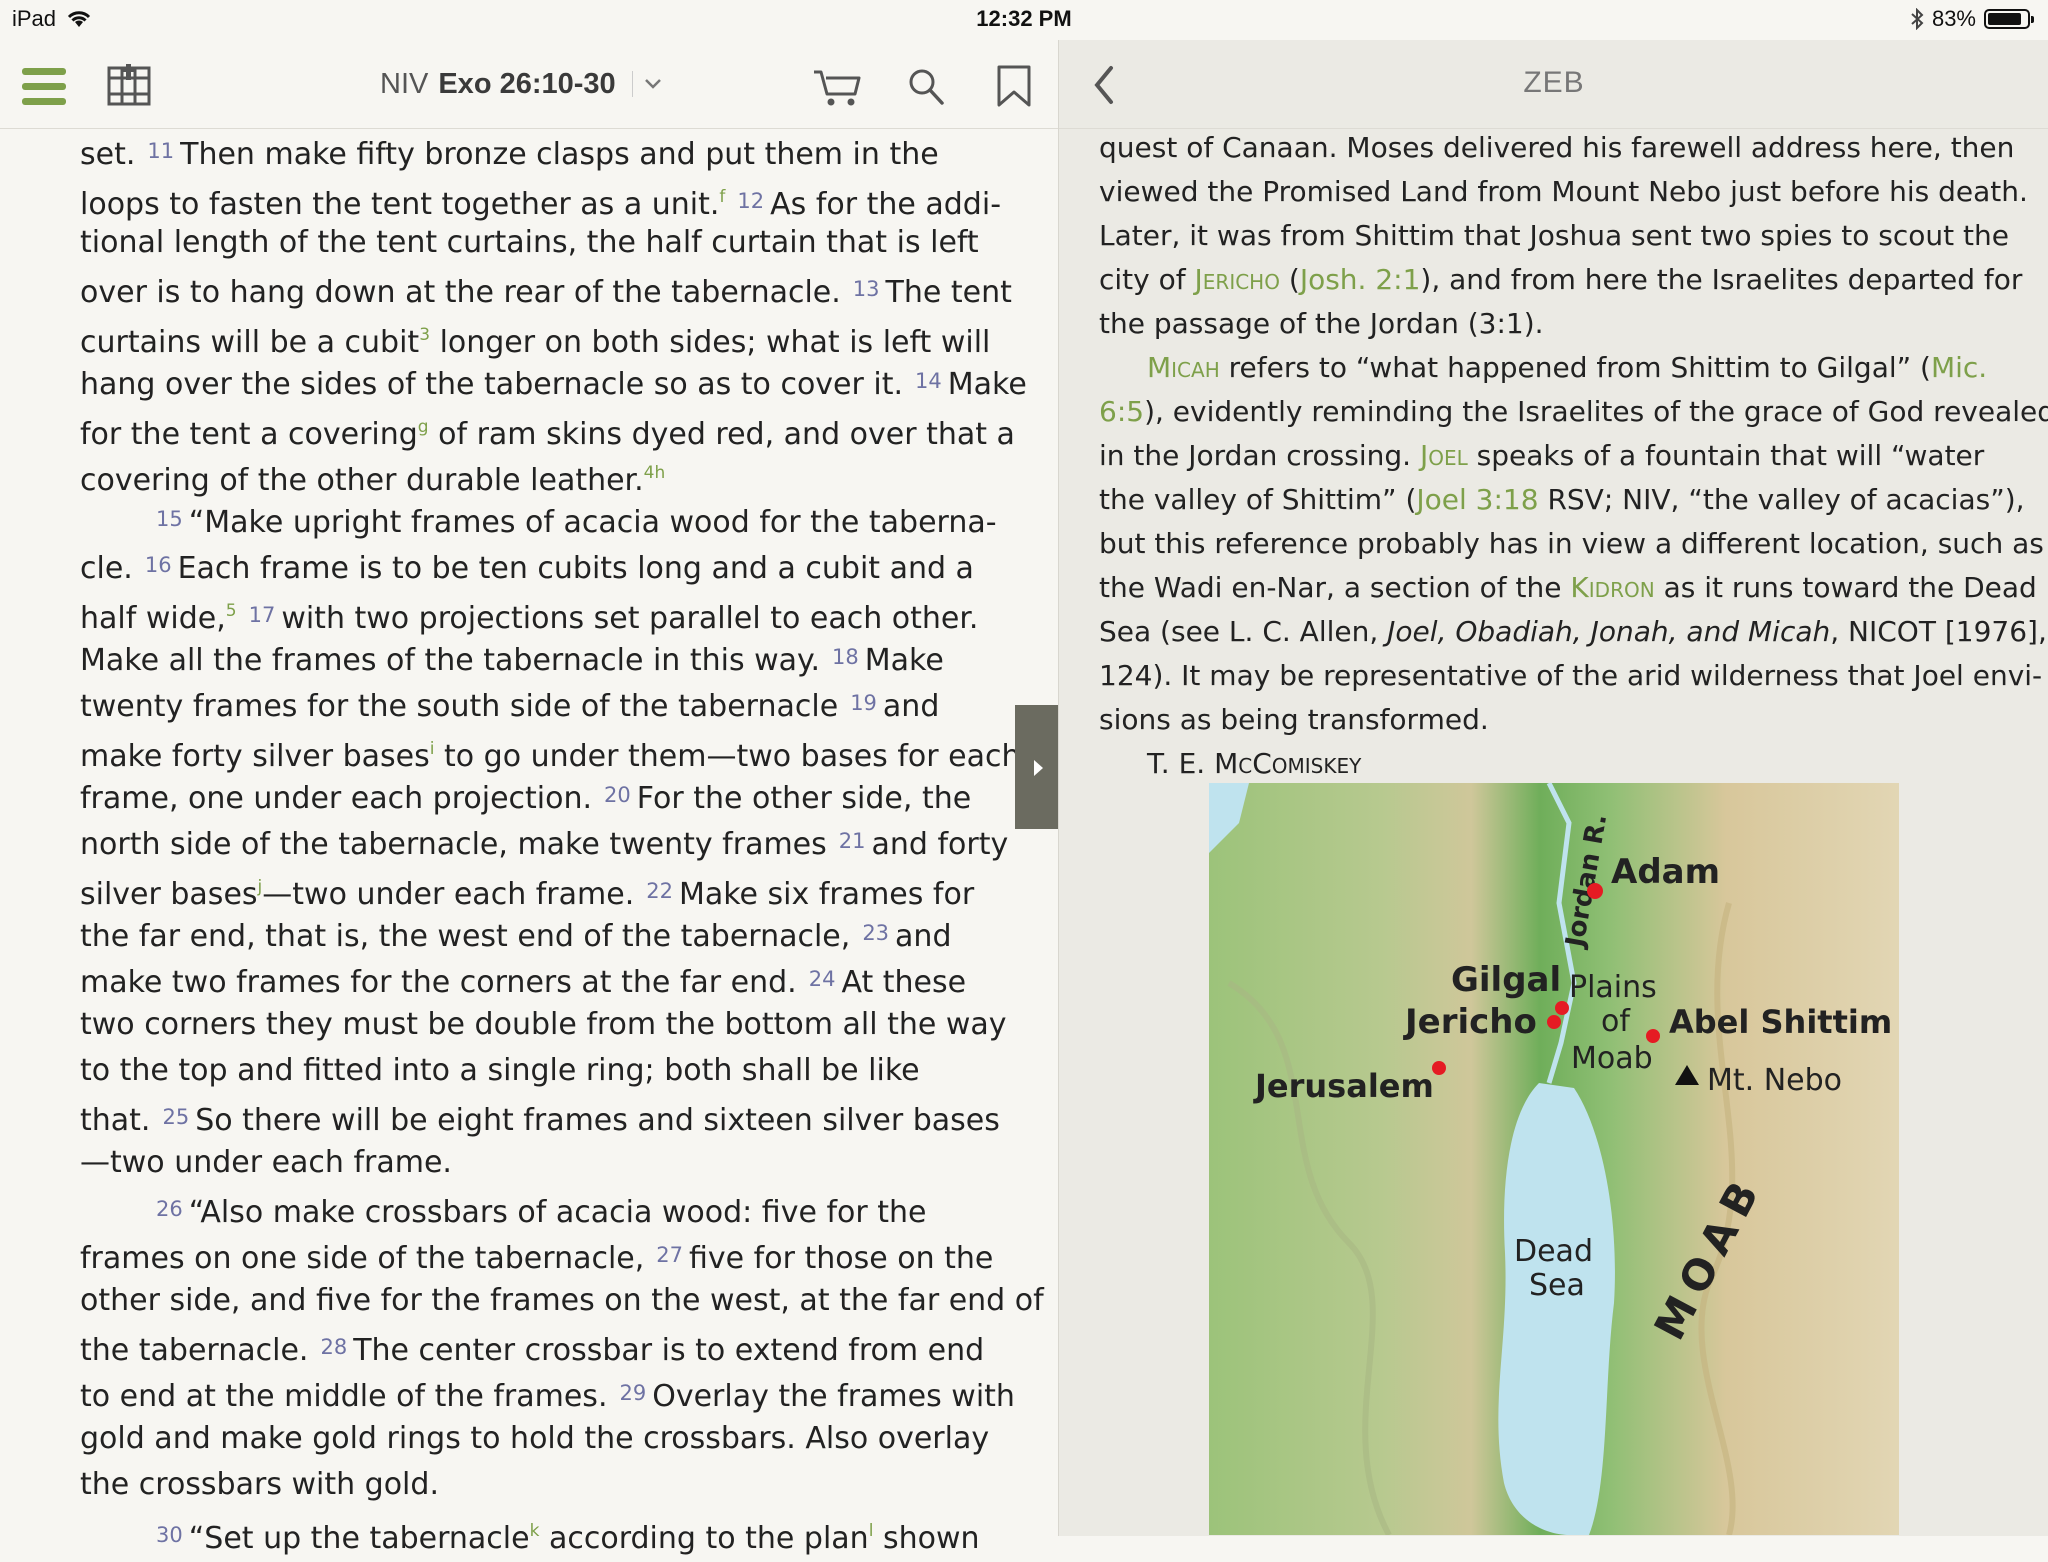 The width and height of the screenshot is (2048, 1562). What do you see at coordinates (751, 201) in the screenshot?
I see `verse-number: 12` at bounding box center [751, 201].